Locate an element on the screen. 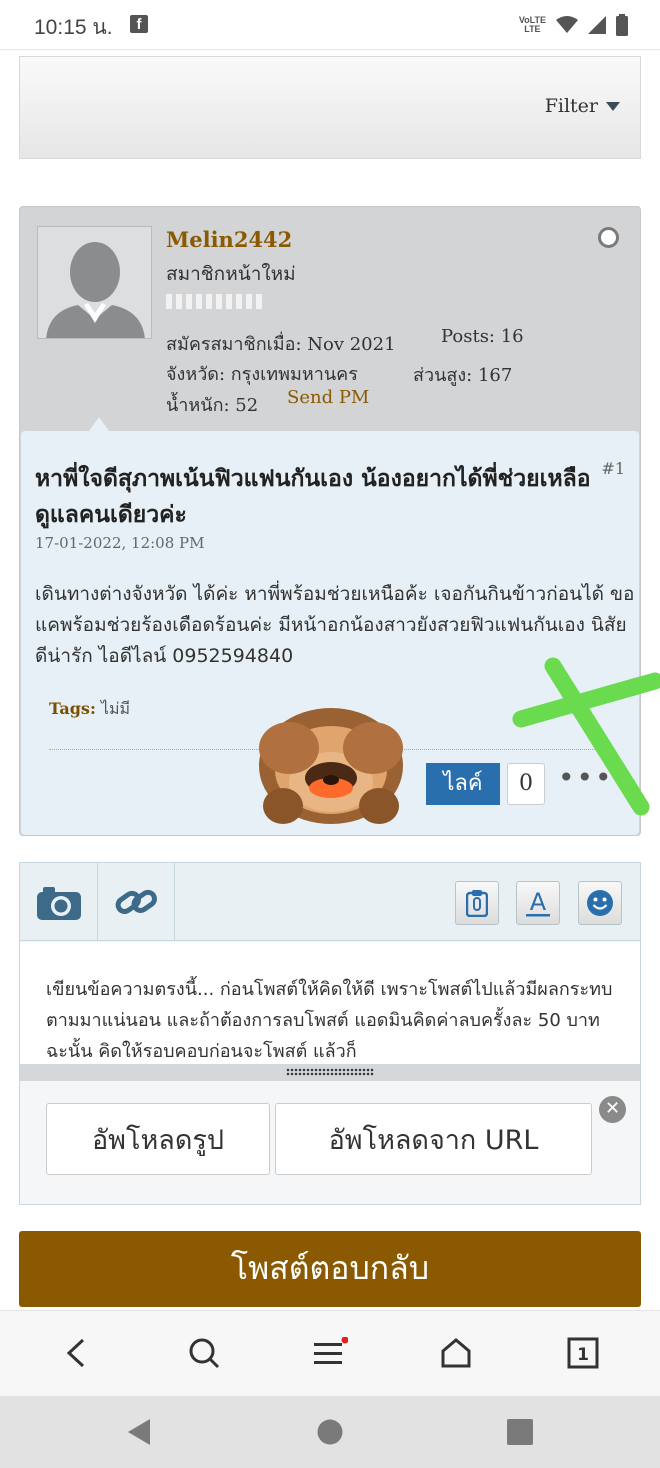  send-pm-link: Send PM is located at coordinates (328, 397).